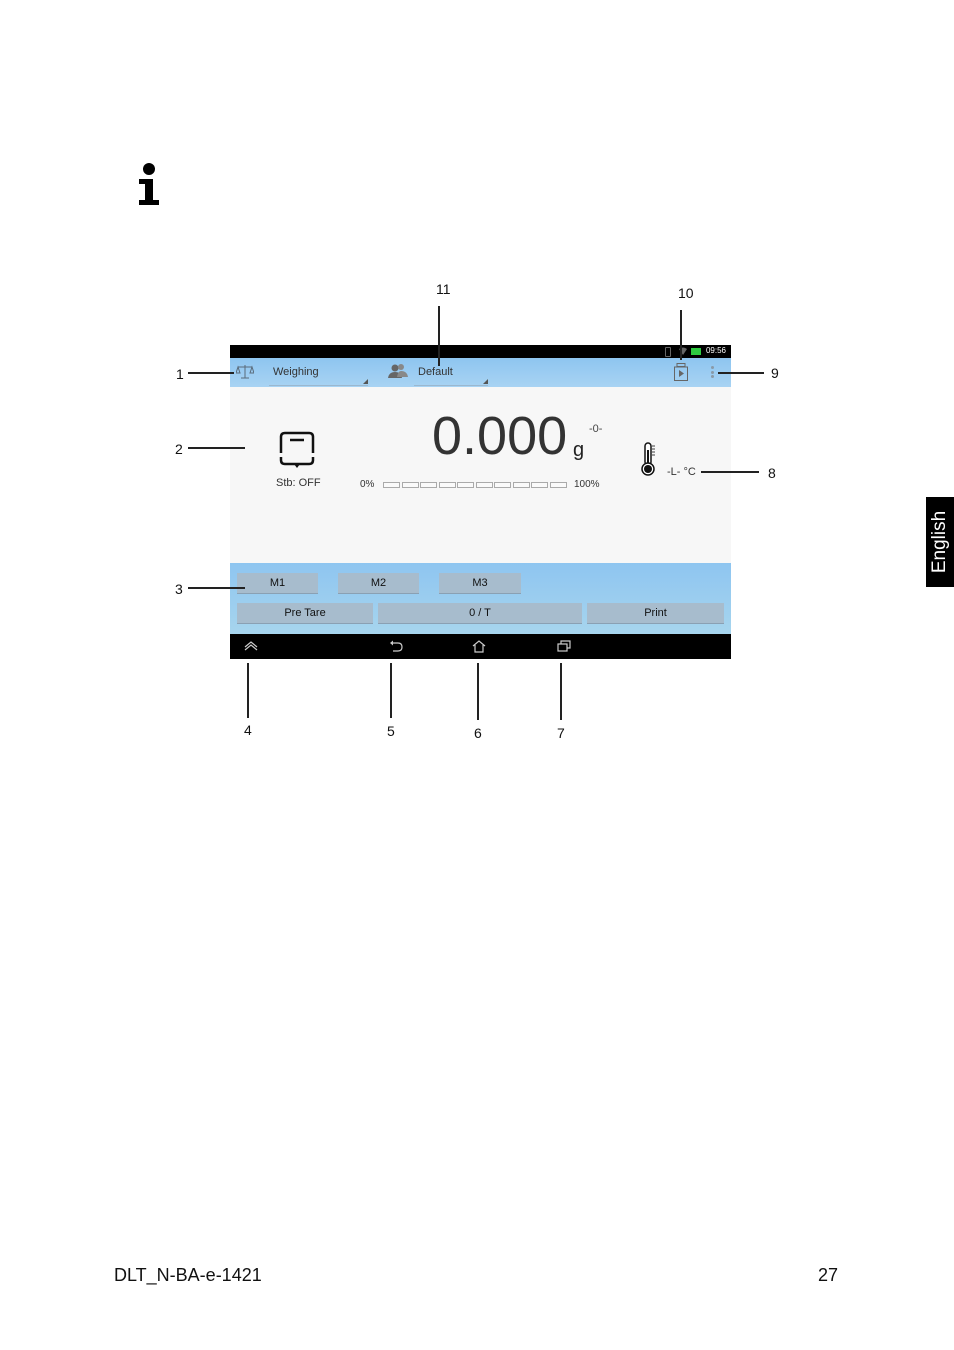  What do you see at coordinates (828, 1275) in the screenshot?
I see `page-number: 27` at bounding box center [828, 1275].